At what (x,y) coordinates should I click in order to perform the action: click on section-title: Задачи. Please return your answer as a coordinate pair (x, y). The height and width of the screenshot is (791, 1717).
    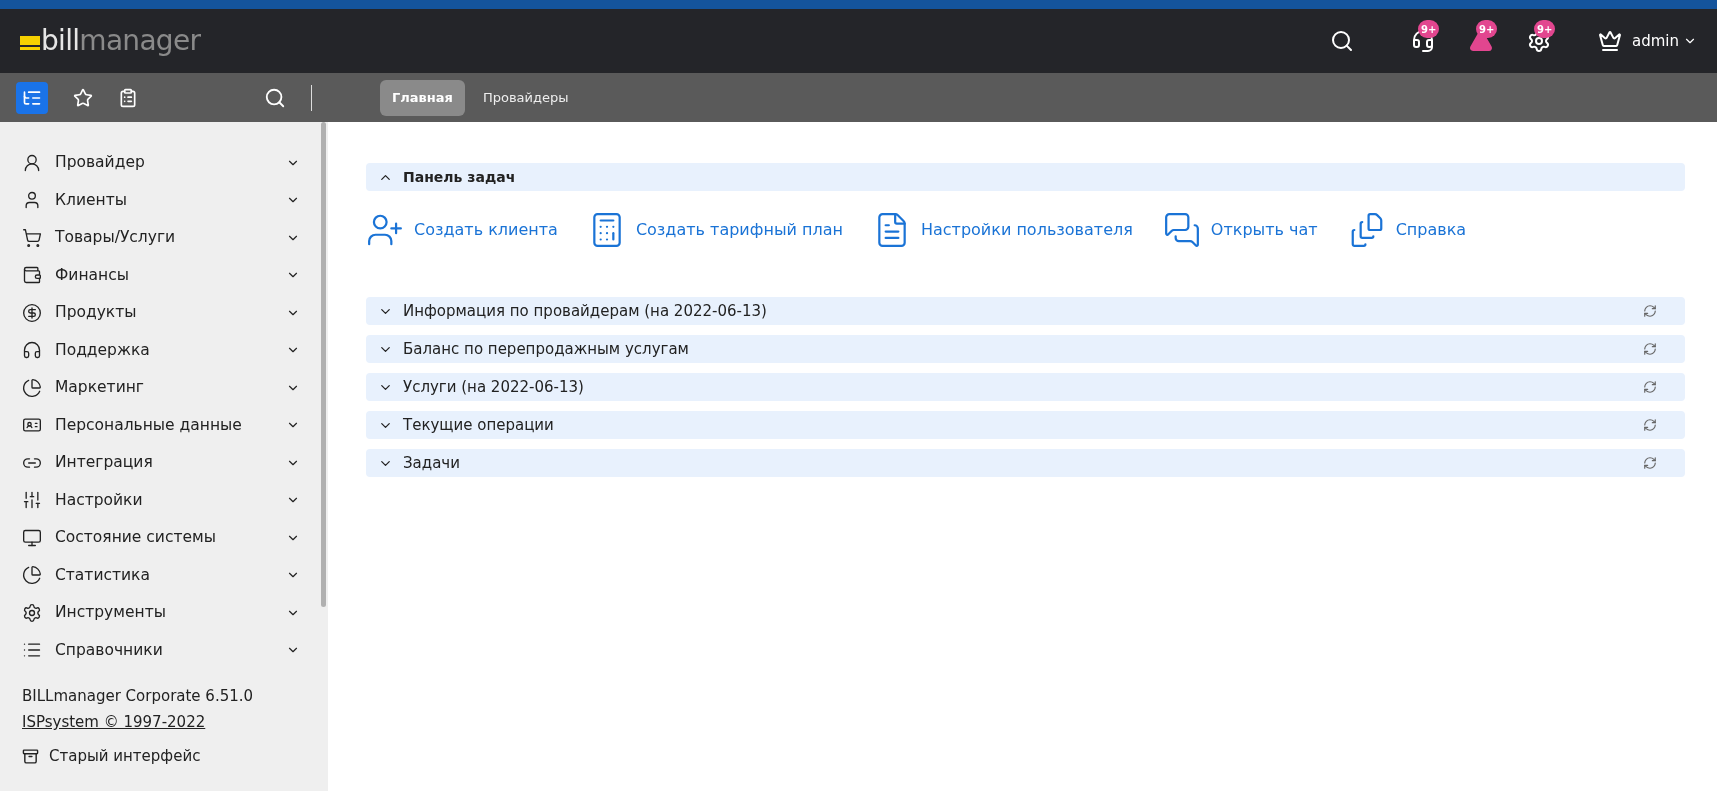
    Looking at the image, I should click on (431, 463).